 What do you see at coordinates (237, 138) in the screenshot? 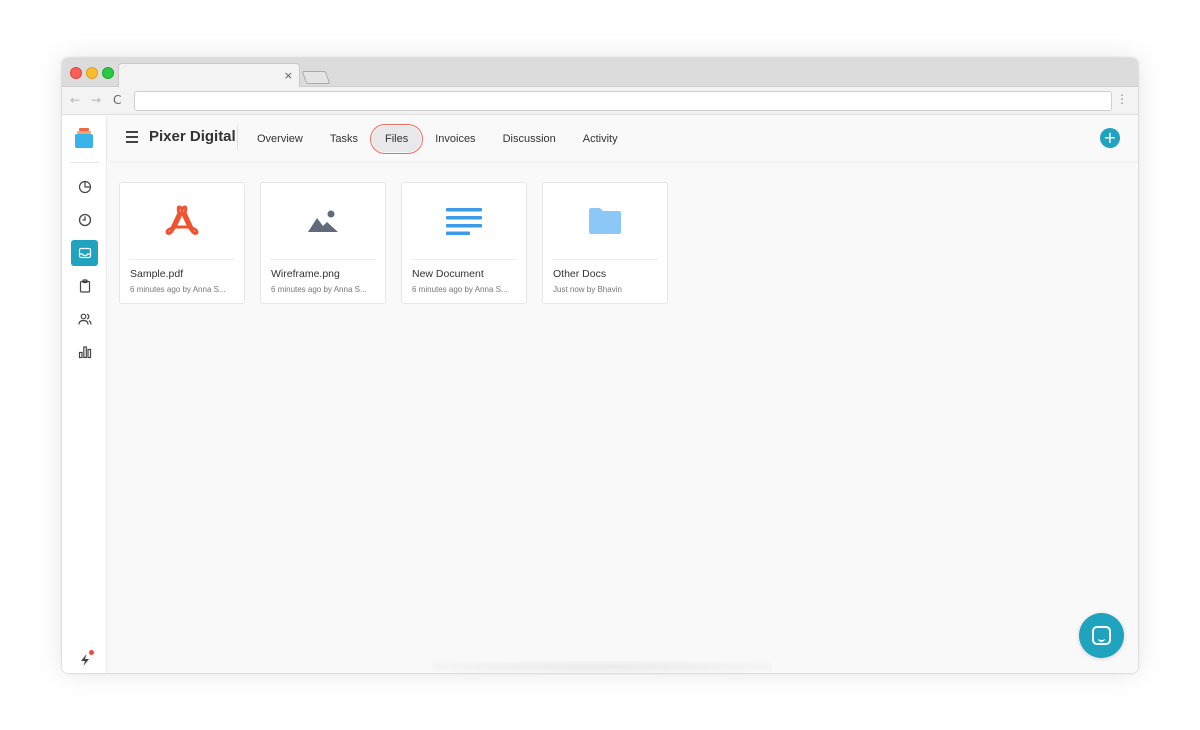
I see `header-divider` at bounding box center [237, 138].